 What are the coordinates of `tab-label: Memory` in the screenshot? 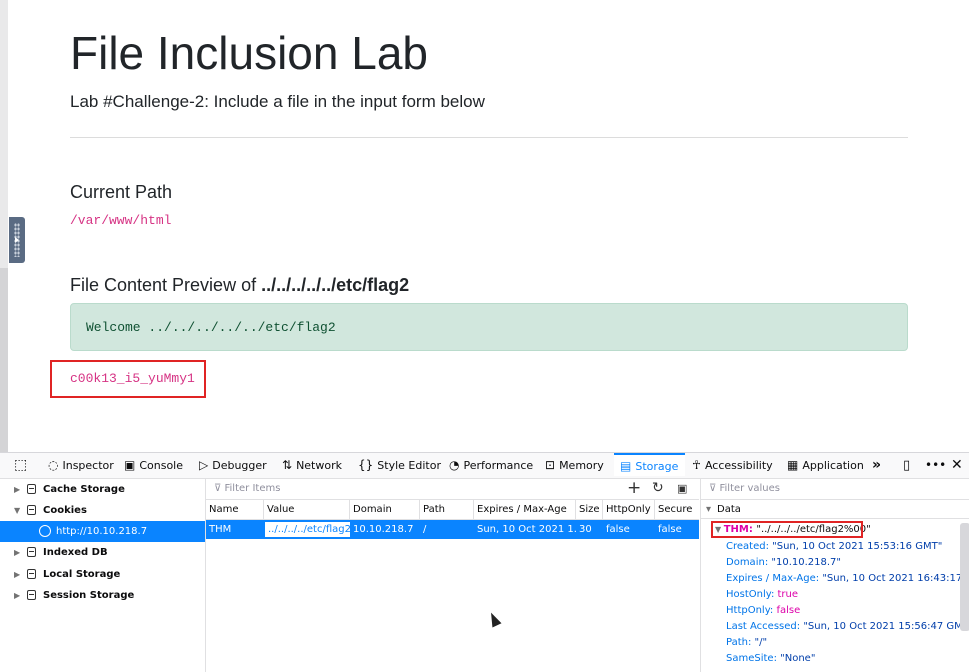 It's located at (581, 465).